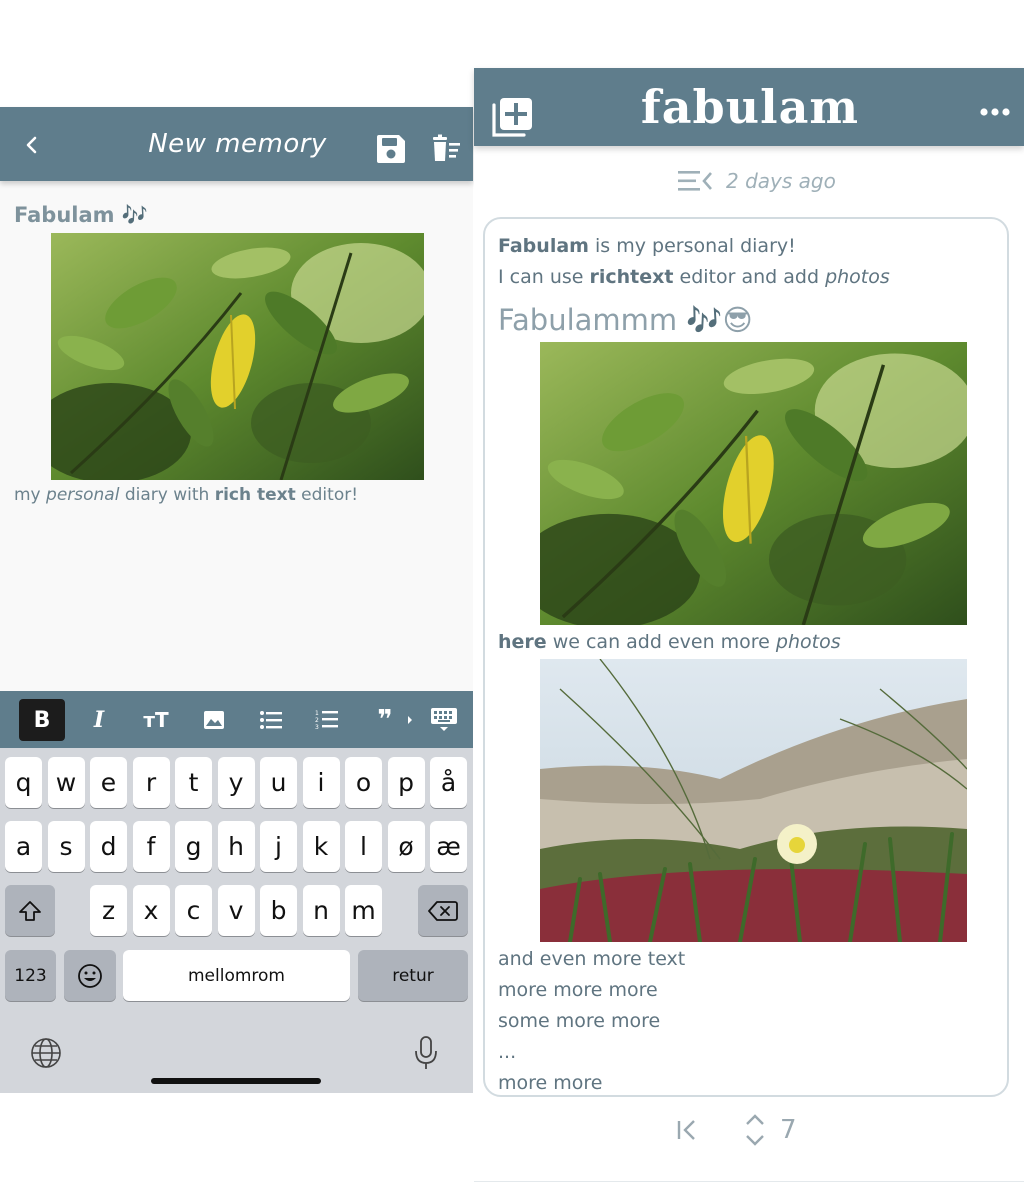  Describe the element at coordinates (391, 149) in the screenshot. I see `save-icon` at that location.